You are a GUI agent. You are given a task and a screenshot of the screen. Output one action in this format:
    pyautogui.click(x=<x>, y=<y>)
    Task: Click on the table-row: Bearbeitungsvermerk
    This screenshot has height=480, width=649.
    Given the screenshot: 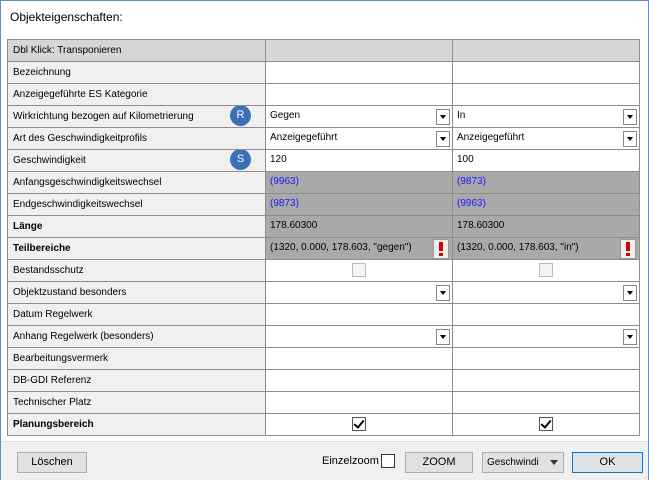 What is the action you would take?
    pyautogui.click(x=323, y=358)
    